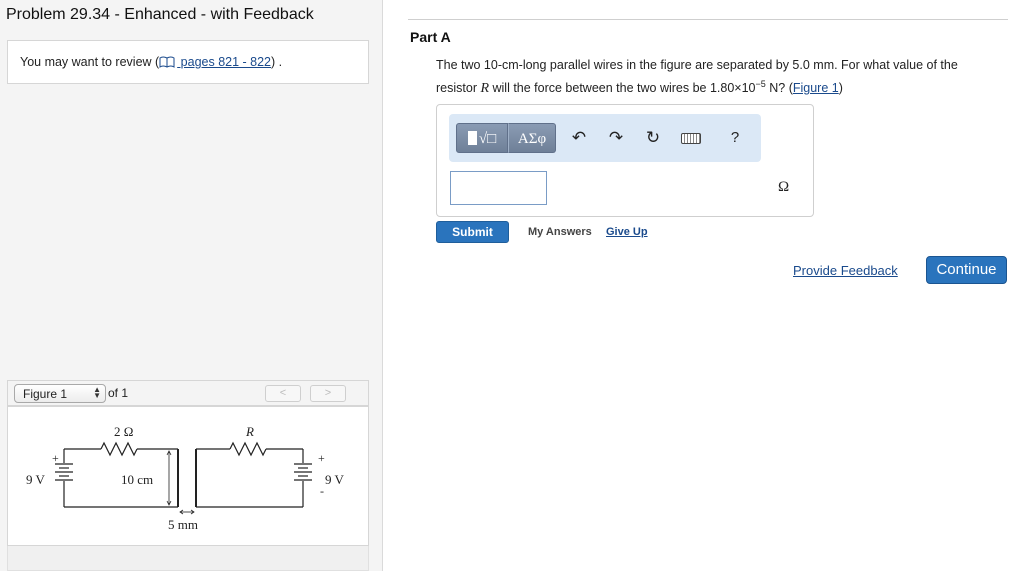 This screenshot has width=1024, height=571. I want to click on keyboard-shape, so click(691, 139).